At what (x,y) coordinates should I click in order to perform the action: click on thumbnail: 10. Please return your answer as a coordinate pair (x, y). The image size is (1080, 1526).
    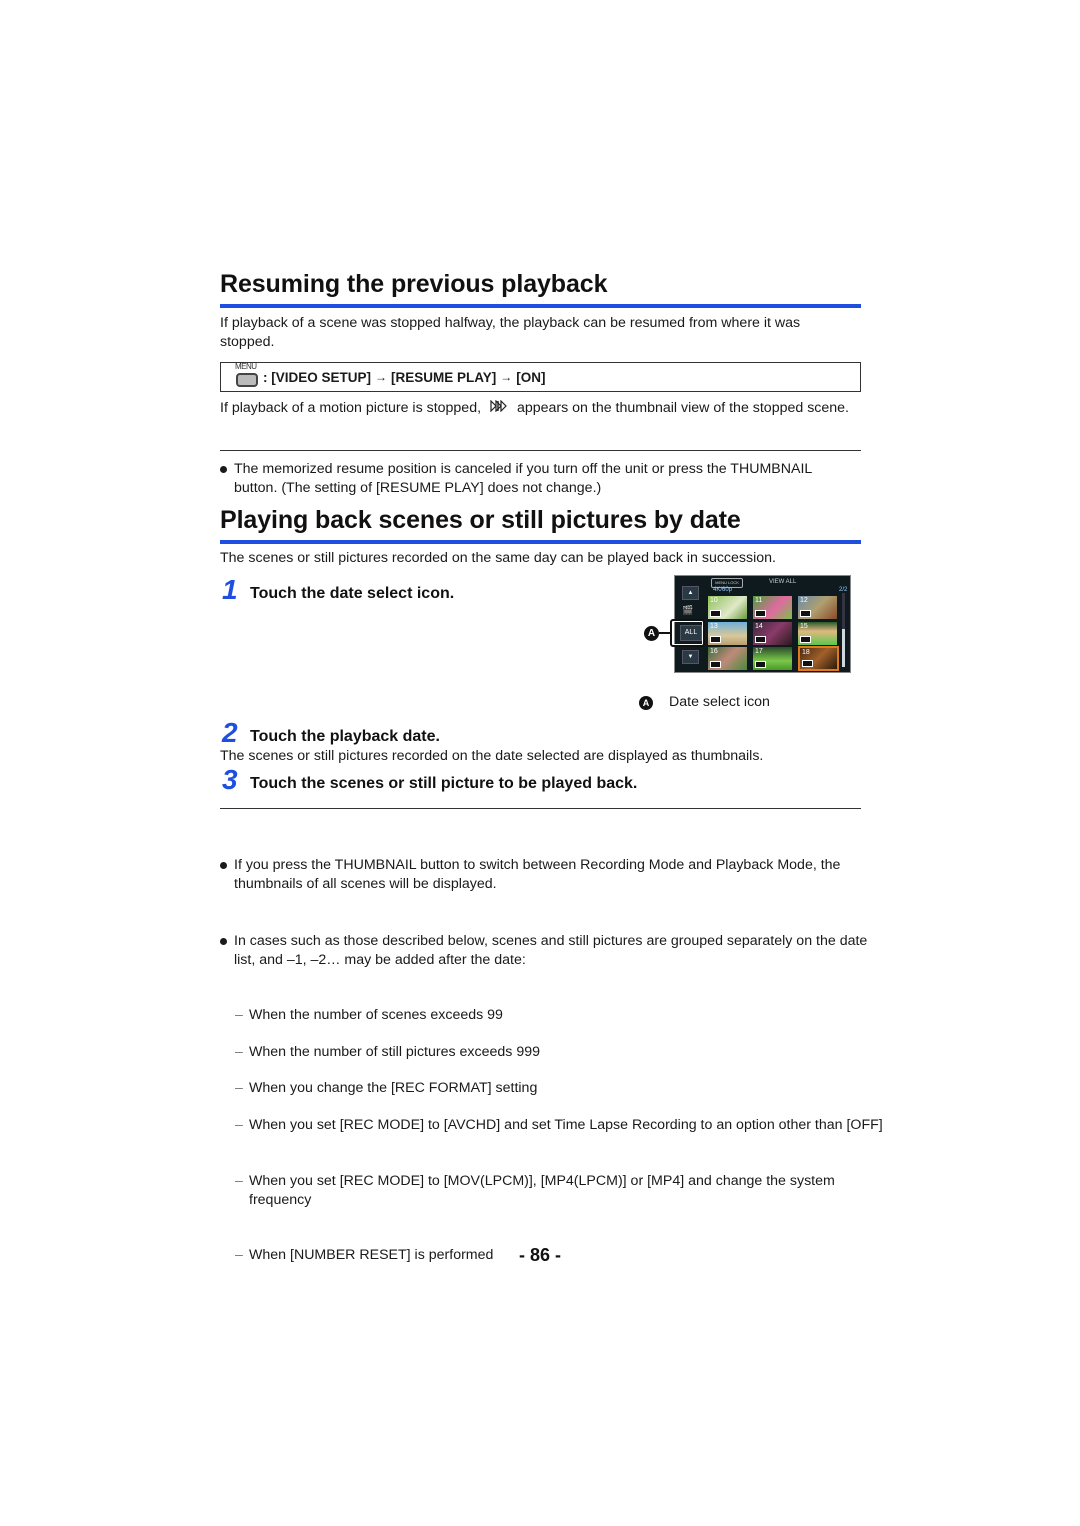
    Looking at the image, I should click on (727, 607).